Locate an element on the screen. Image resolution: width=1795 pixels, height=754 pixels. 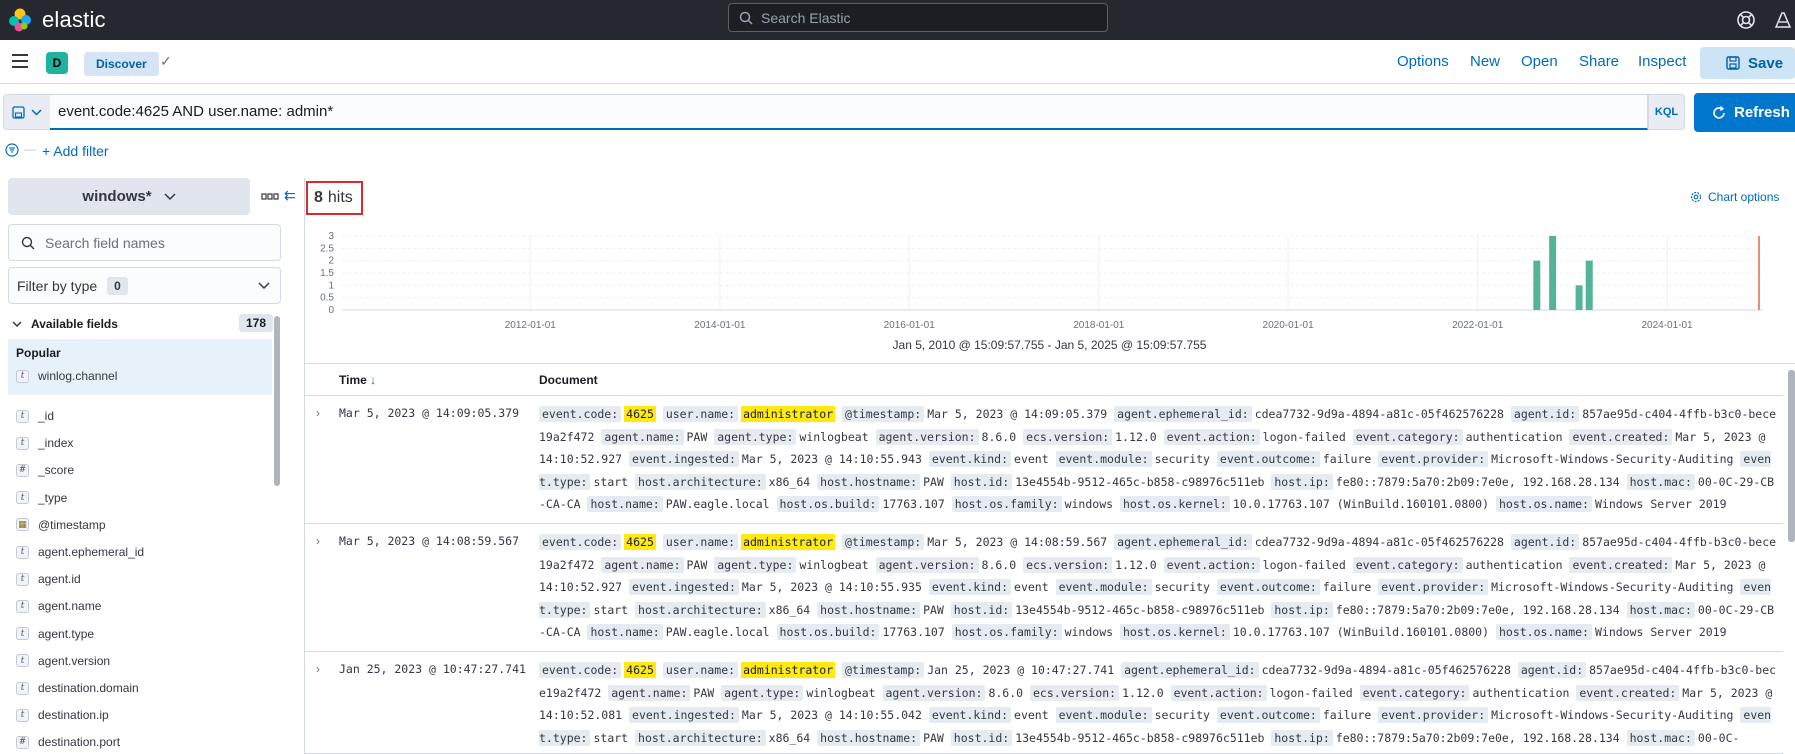
doc-field-value: Mar 5, 2023 @ 14:08:59.567 is located at coordinates (1017, 542).